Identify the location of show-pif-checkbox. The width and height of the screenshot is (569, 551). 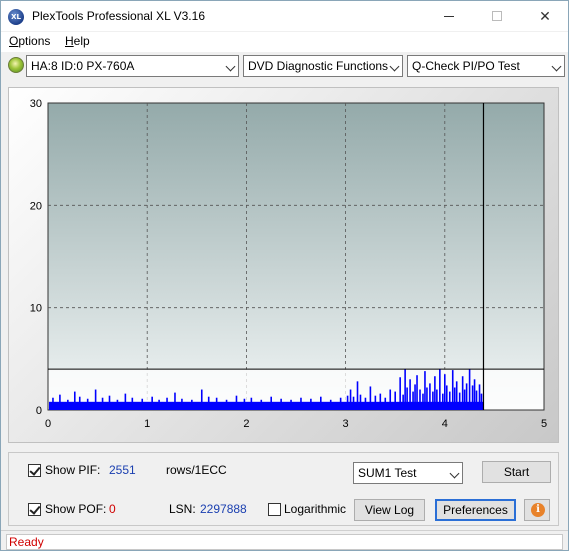
(34, 470).